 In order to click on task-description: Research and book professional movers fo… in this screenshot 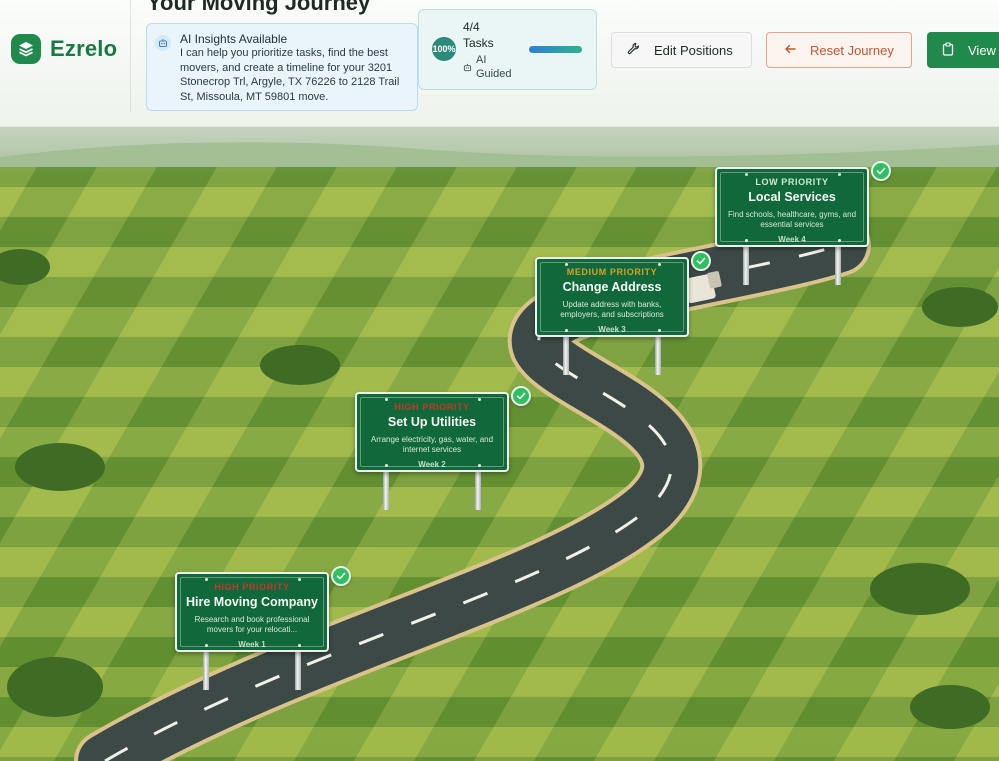, I will do `click(252, 624)`.